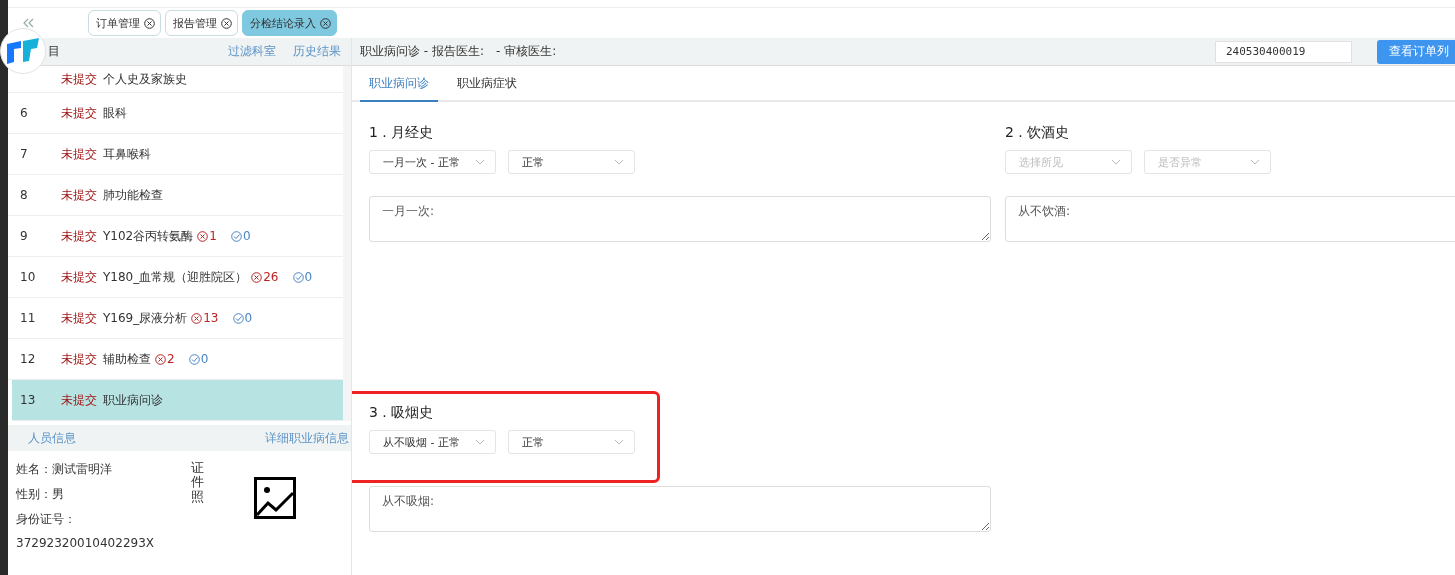  What do you see at coordinates (201, 23) in the screenshot?
I see `tab: 报告管理` at bounding box center [201, 23].